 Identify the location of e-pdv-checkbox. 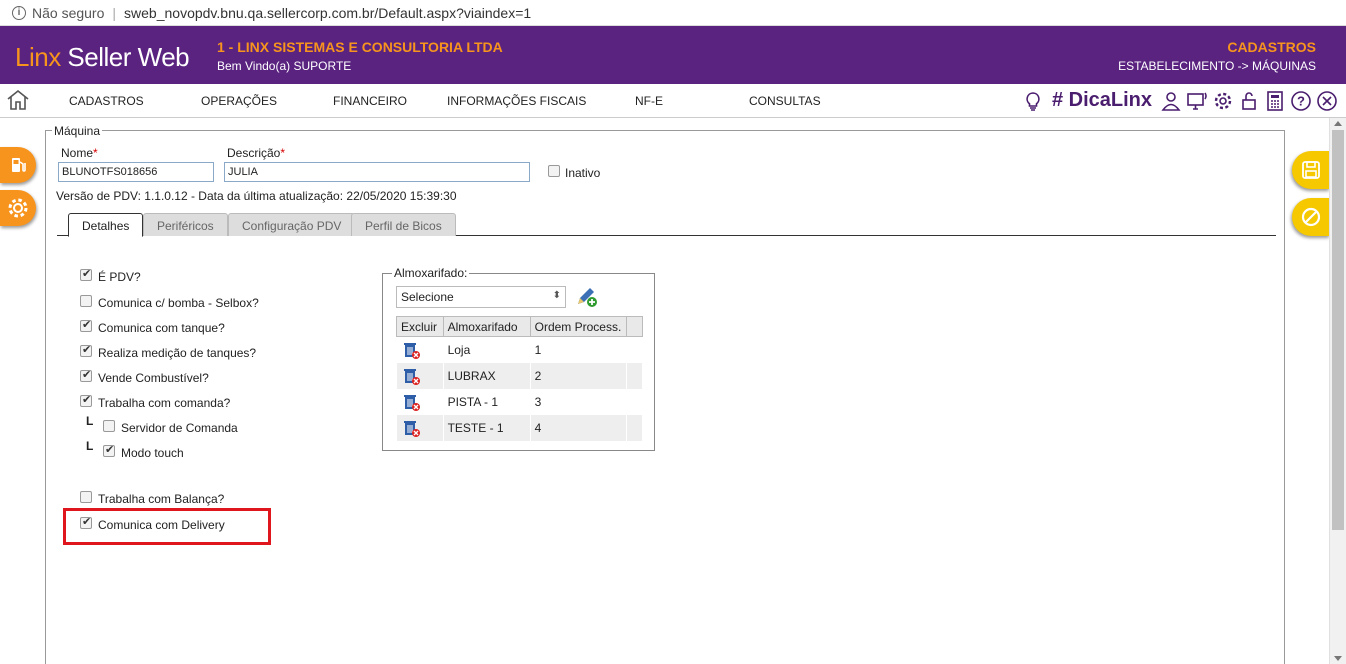
(86, 274).